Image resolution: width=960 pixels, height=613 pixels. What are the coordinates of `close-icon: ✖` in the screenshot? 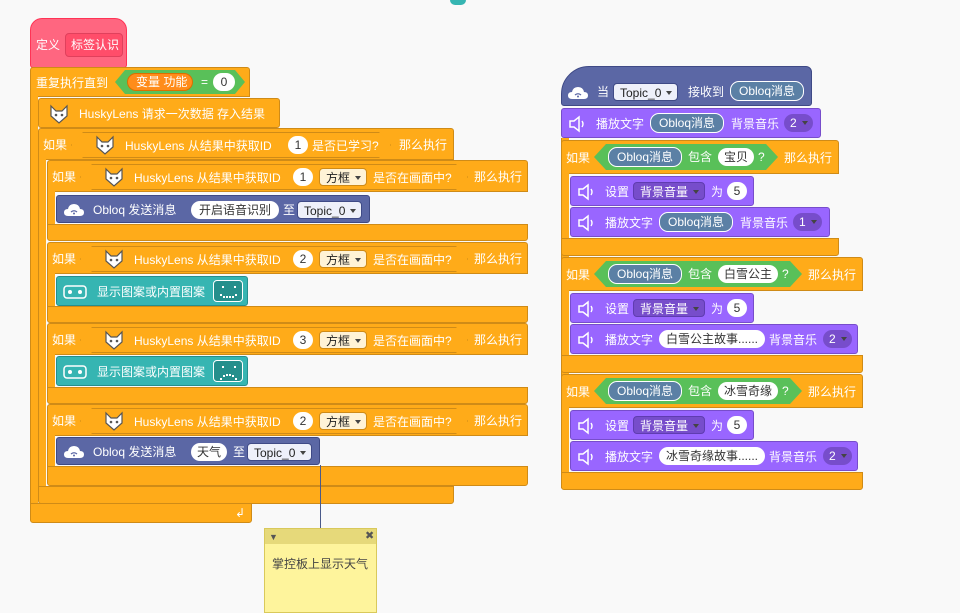 It's located at (369, 536).